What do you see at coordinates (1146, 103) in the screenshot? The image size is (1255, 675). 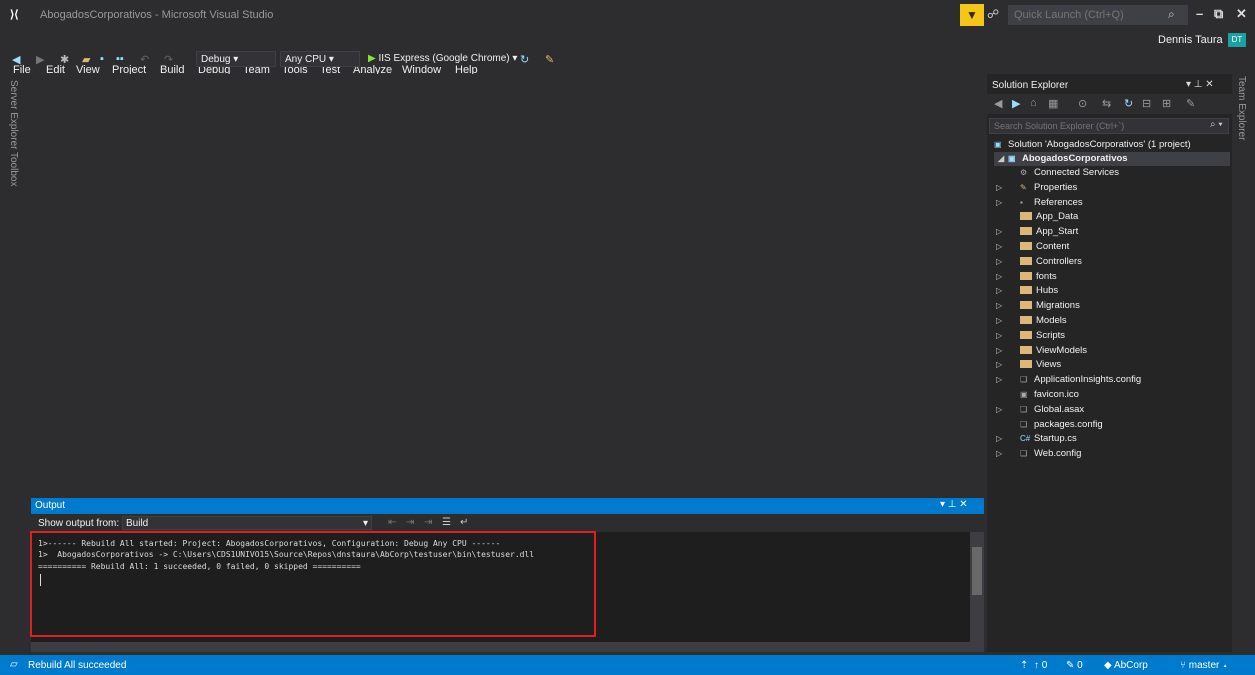 I see `collapse-all-icon: ⊟` at bounding box center [1146, 103].